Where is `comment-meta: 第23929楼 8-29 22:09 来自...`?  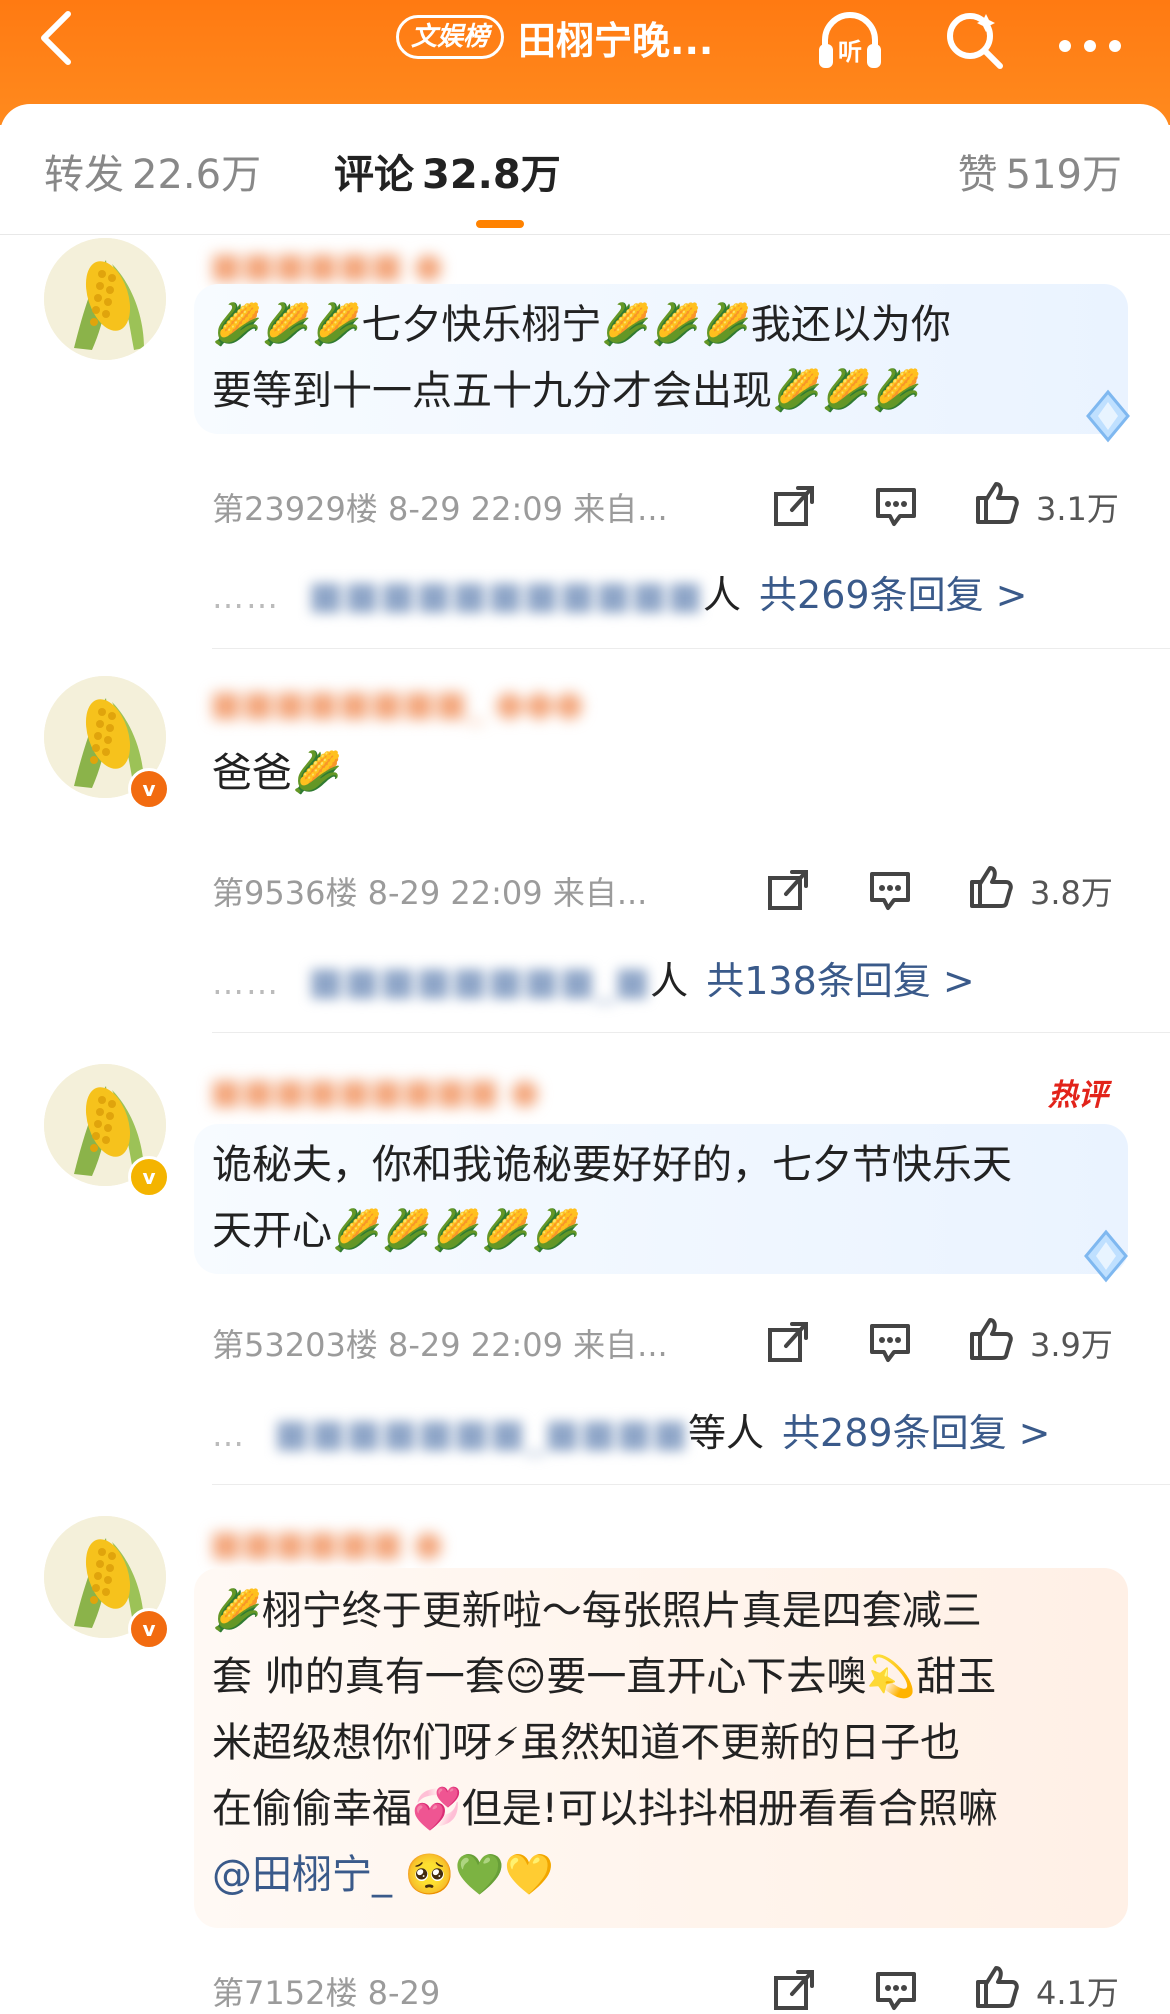 comment-meta: 第23929楼 8-29 22:09 来自... is located at coordinates (440, 507).